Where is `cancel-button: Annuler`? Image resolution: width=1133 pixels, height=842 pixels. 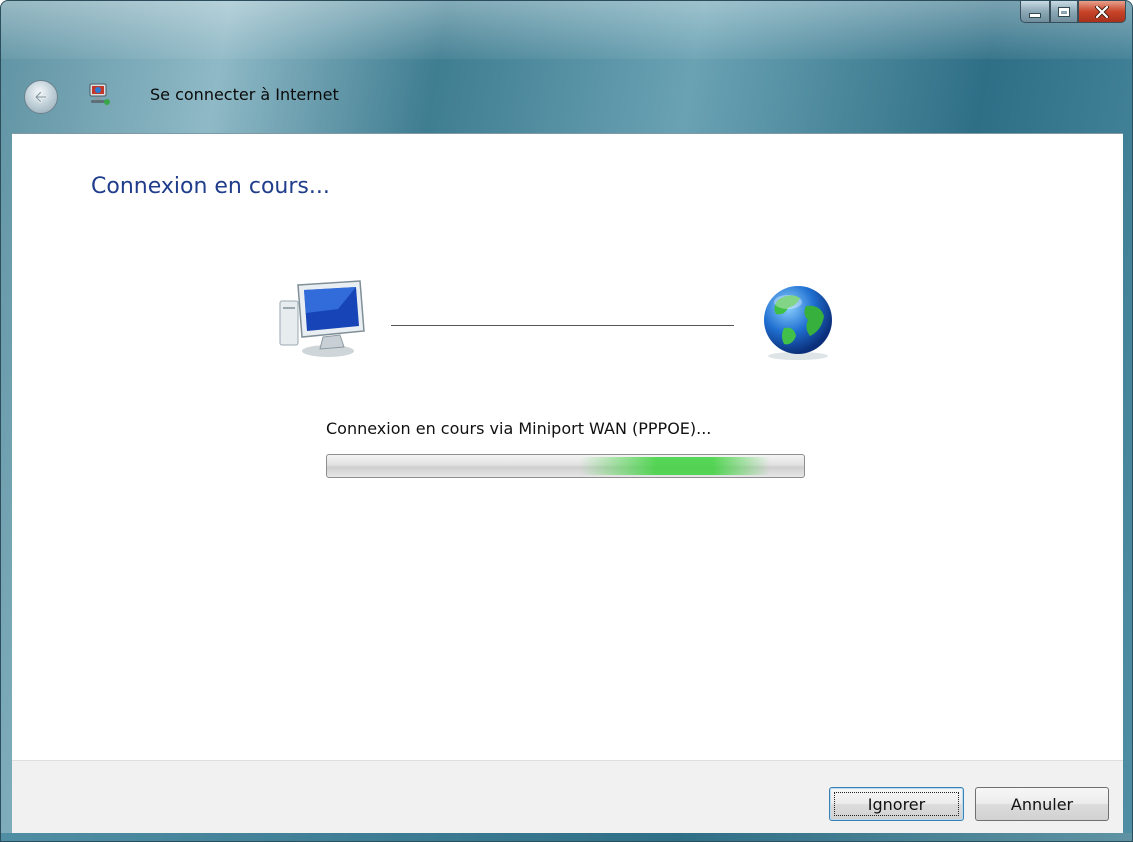 cancel-button: Annuler is located at coordinates (1042, 804).